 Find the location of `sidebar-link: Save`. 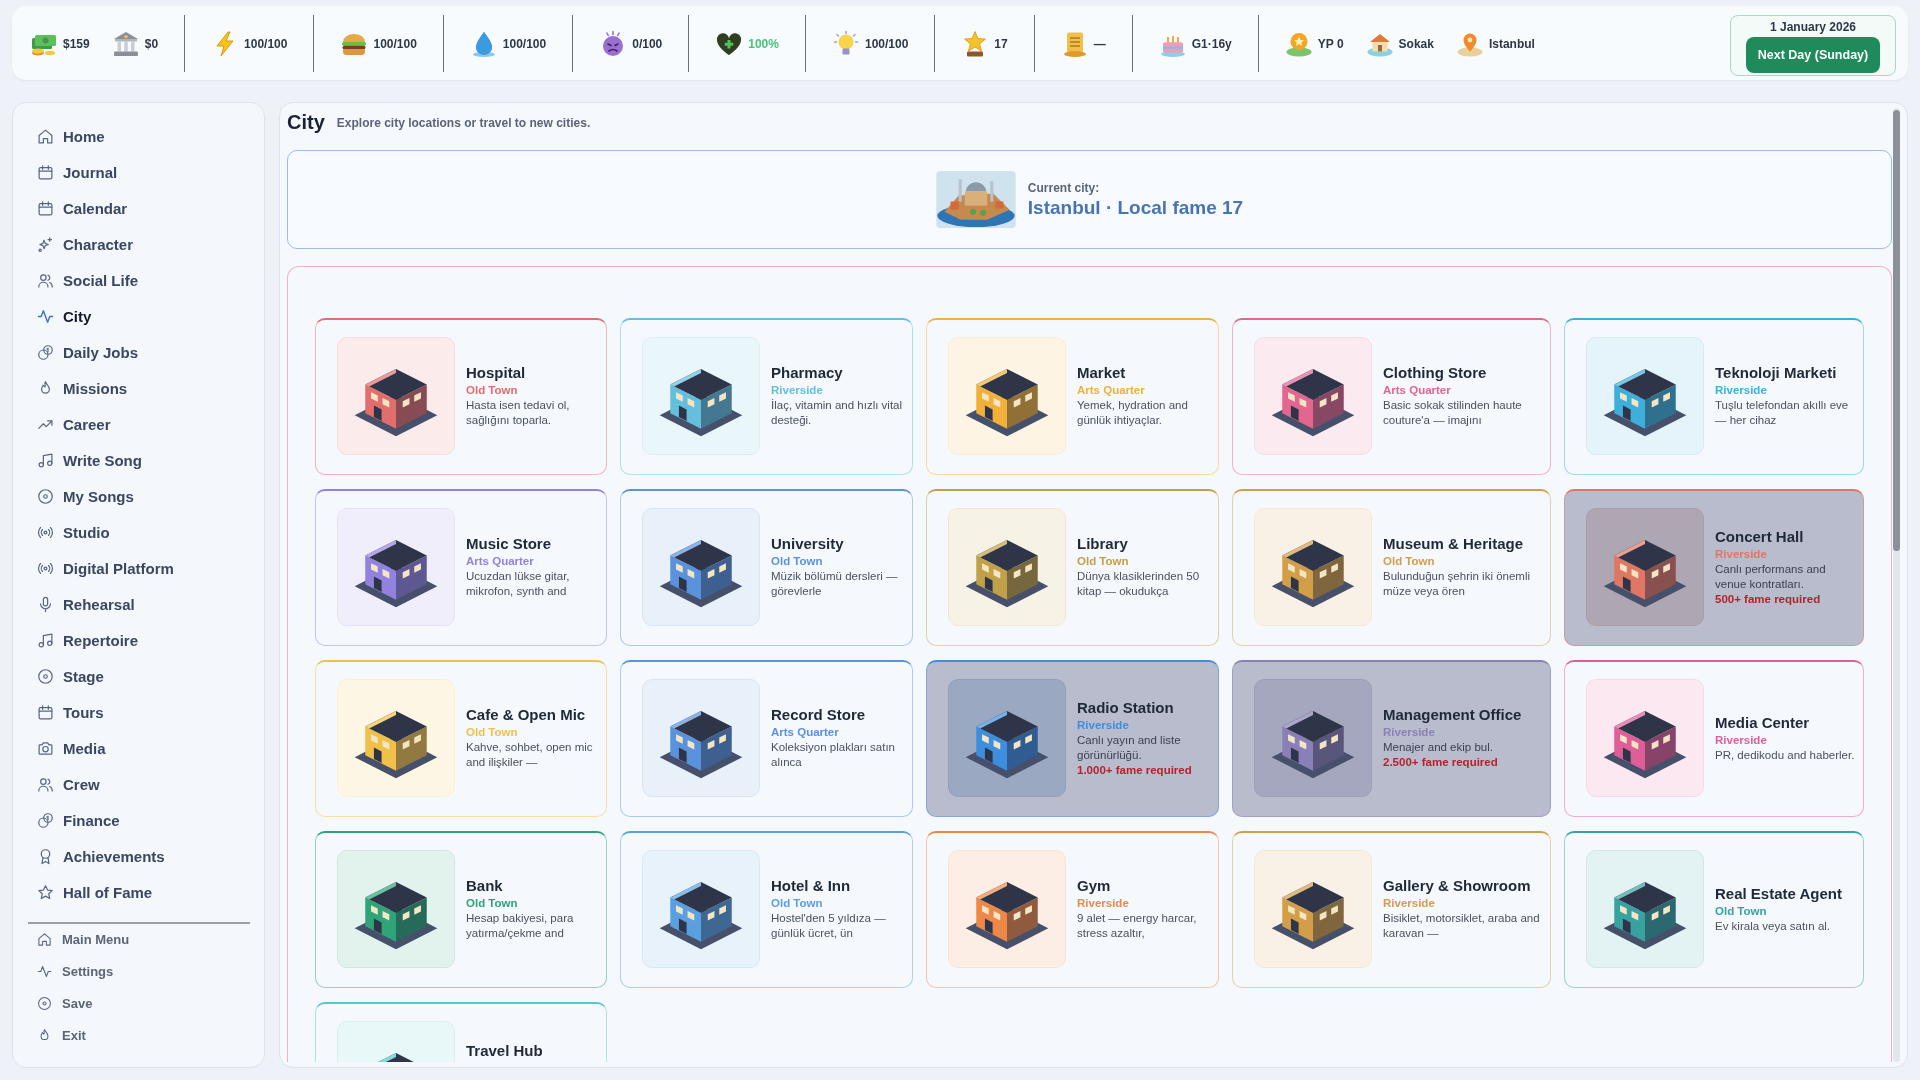

sidebar-link: Save is located at coordinates (143, 1003).